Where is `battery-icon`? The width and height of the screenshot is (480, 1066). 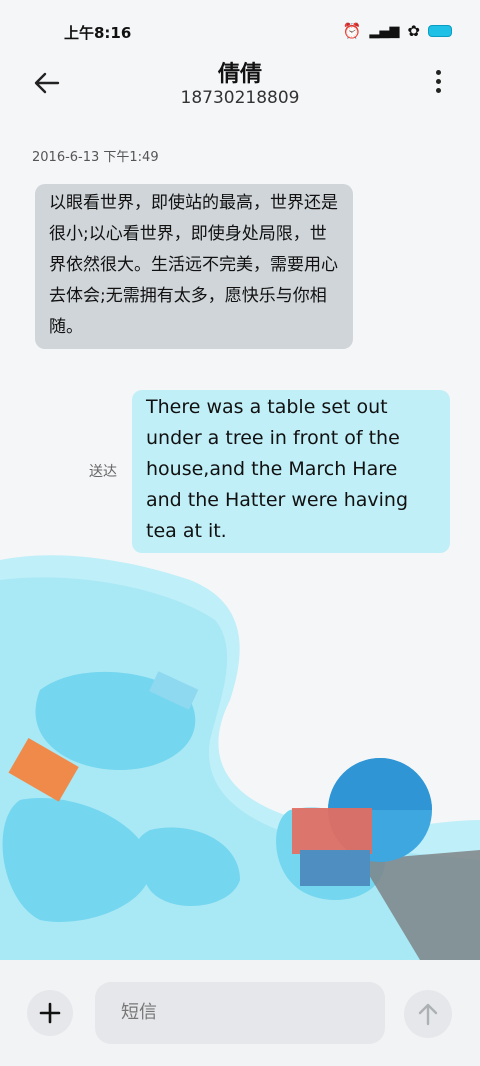
battery-icon is located at coordinates (440, 31).